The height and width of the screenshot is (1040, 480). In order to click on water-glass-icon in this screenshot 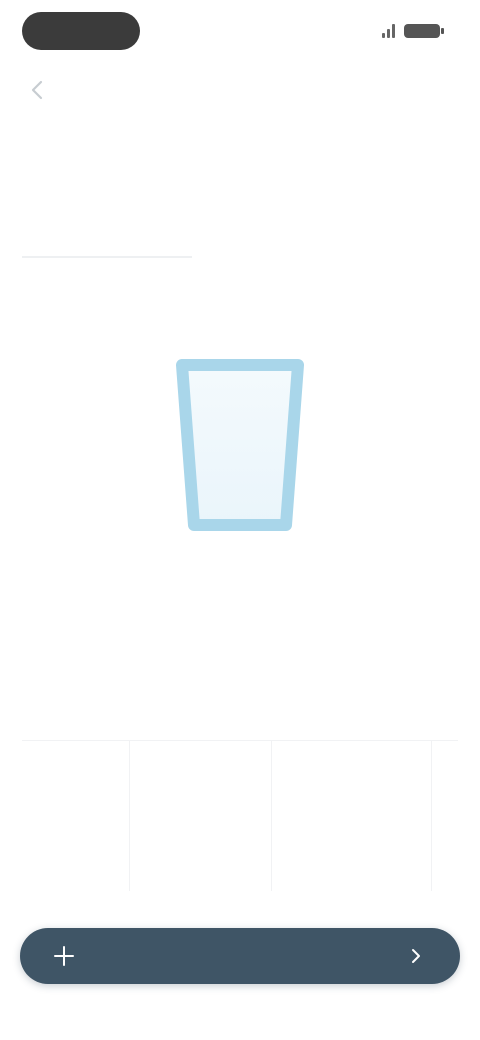, I will do `click(240, 445)`.